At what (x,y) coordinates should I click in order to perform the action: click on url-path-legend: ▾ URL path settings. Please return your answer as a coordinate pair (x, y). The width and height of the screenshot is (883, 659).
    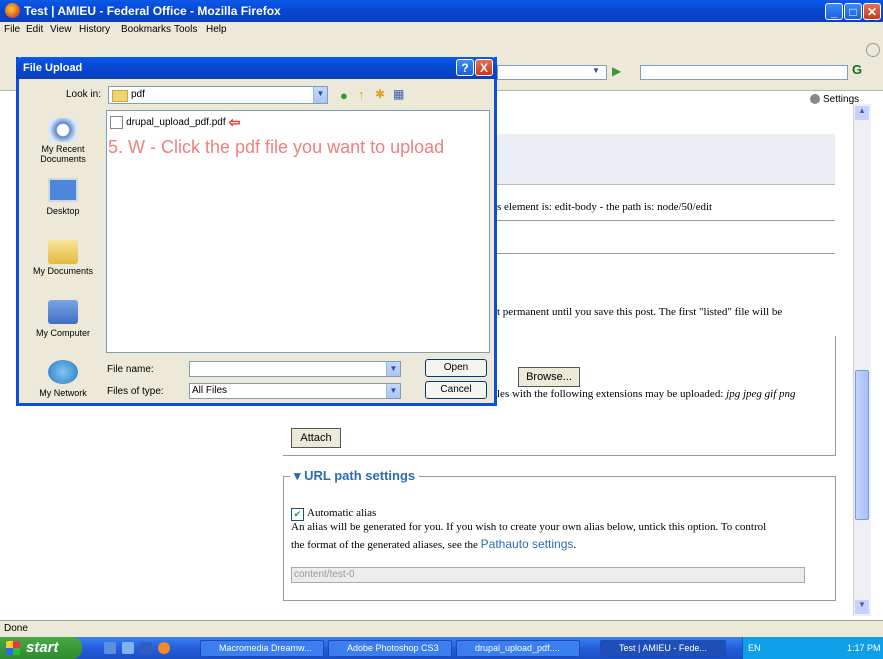
    Looking at the image, I should click on (355, 476).